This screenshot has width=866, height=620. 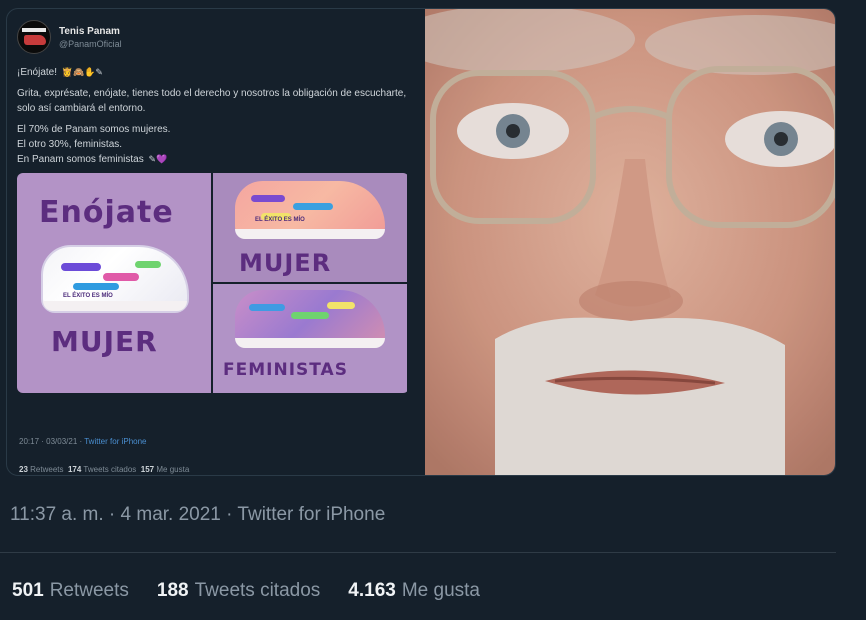 I want to click on quotes-stat: 188 Tweets citados, so click(x=238, y=591).